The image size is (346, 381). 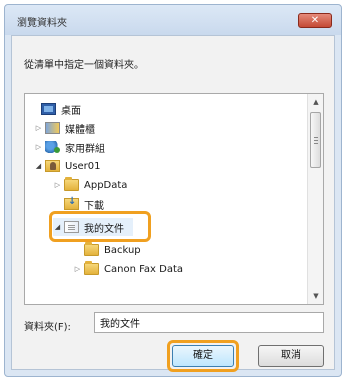 I want to click on tree-item-desktop: 桌面, so click(x=55, y=109).